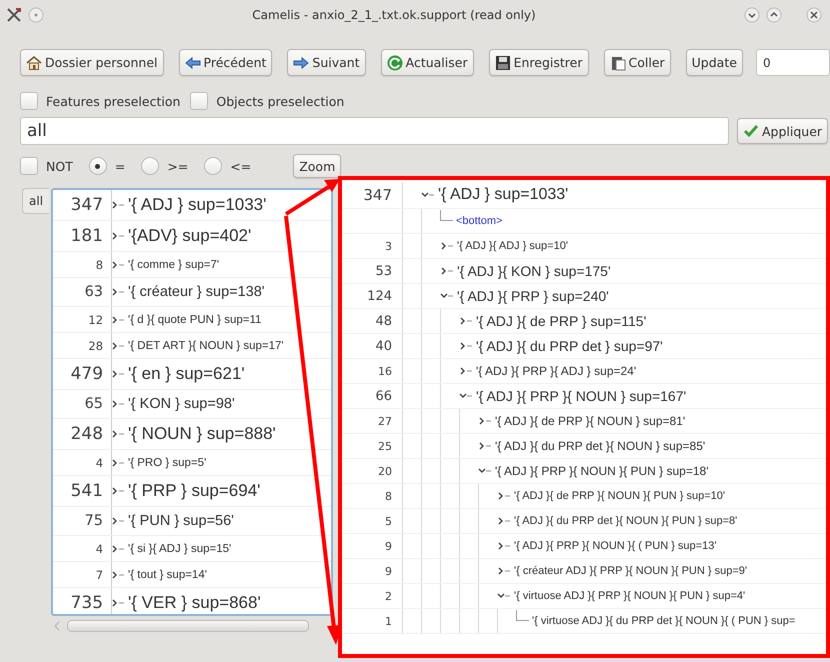 This screenshot has height=662, width=830. What do you see at coordinates (87, 434) in the screenshot?
I see `count-cell-text: 248` at bounding box center [87, 434].